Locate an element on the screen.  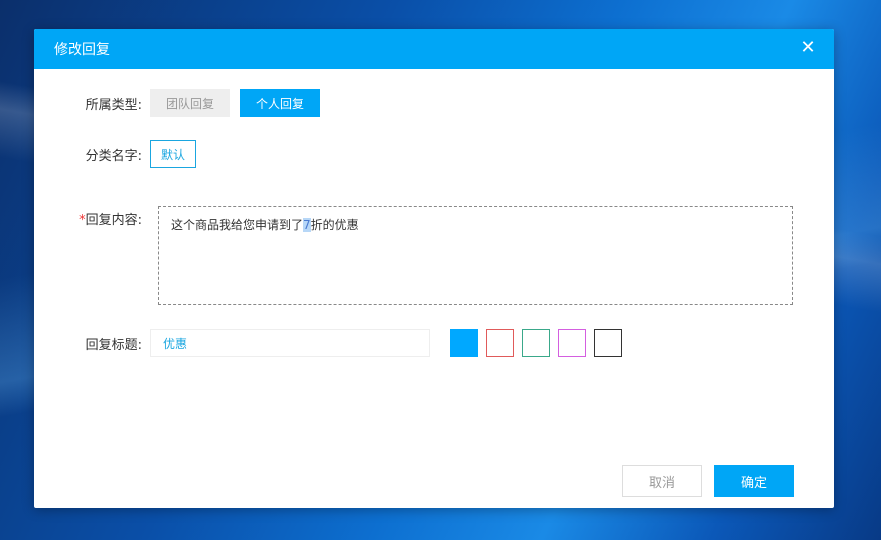
color-swatch-red is located at coordinates (500, 343).